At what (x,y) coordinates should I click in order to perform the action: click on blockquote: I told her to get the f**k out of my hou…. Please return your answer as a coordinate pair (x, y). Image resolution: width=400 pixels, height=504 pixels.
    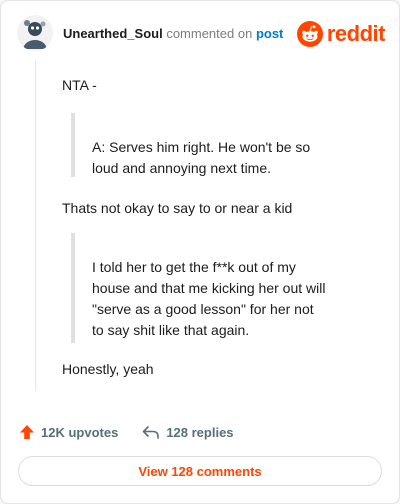
    Looking at the image, I should click on (199, 288).